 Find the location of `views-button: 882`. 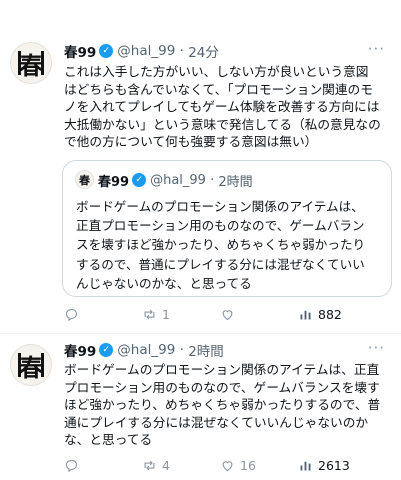

views-button: 882 is located at coordinates (320, 314).